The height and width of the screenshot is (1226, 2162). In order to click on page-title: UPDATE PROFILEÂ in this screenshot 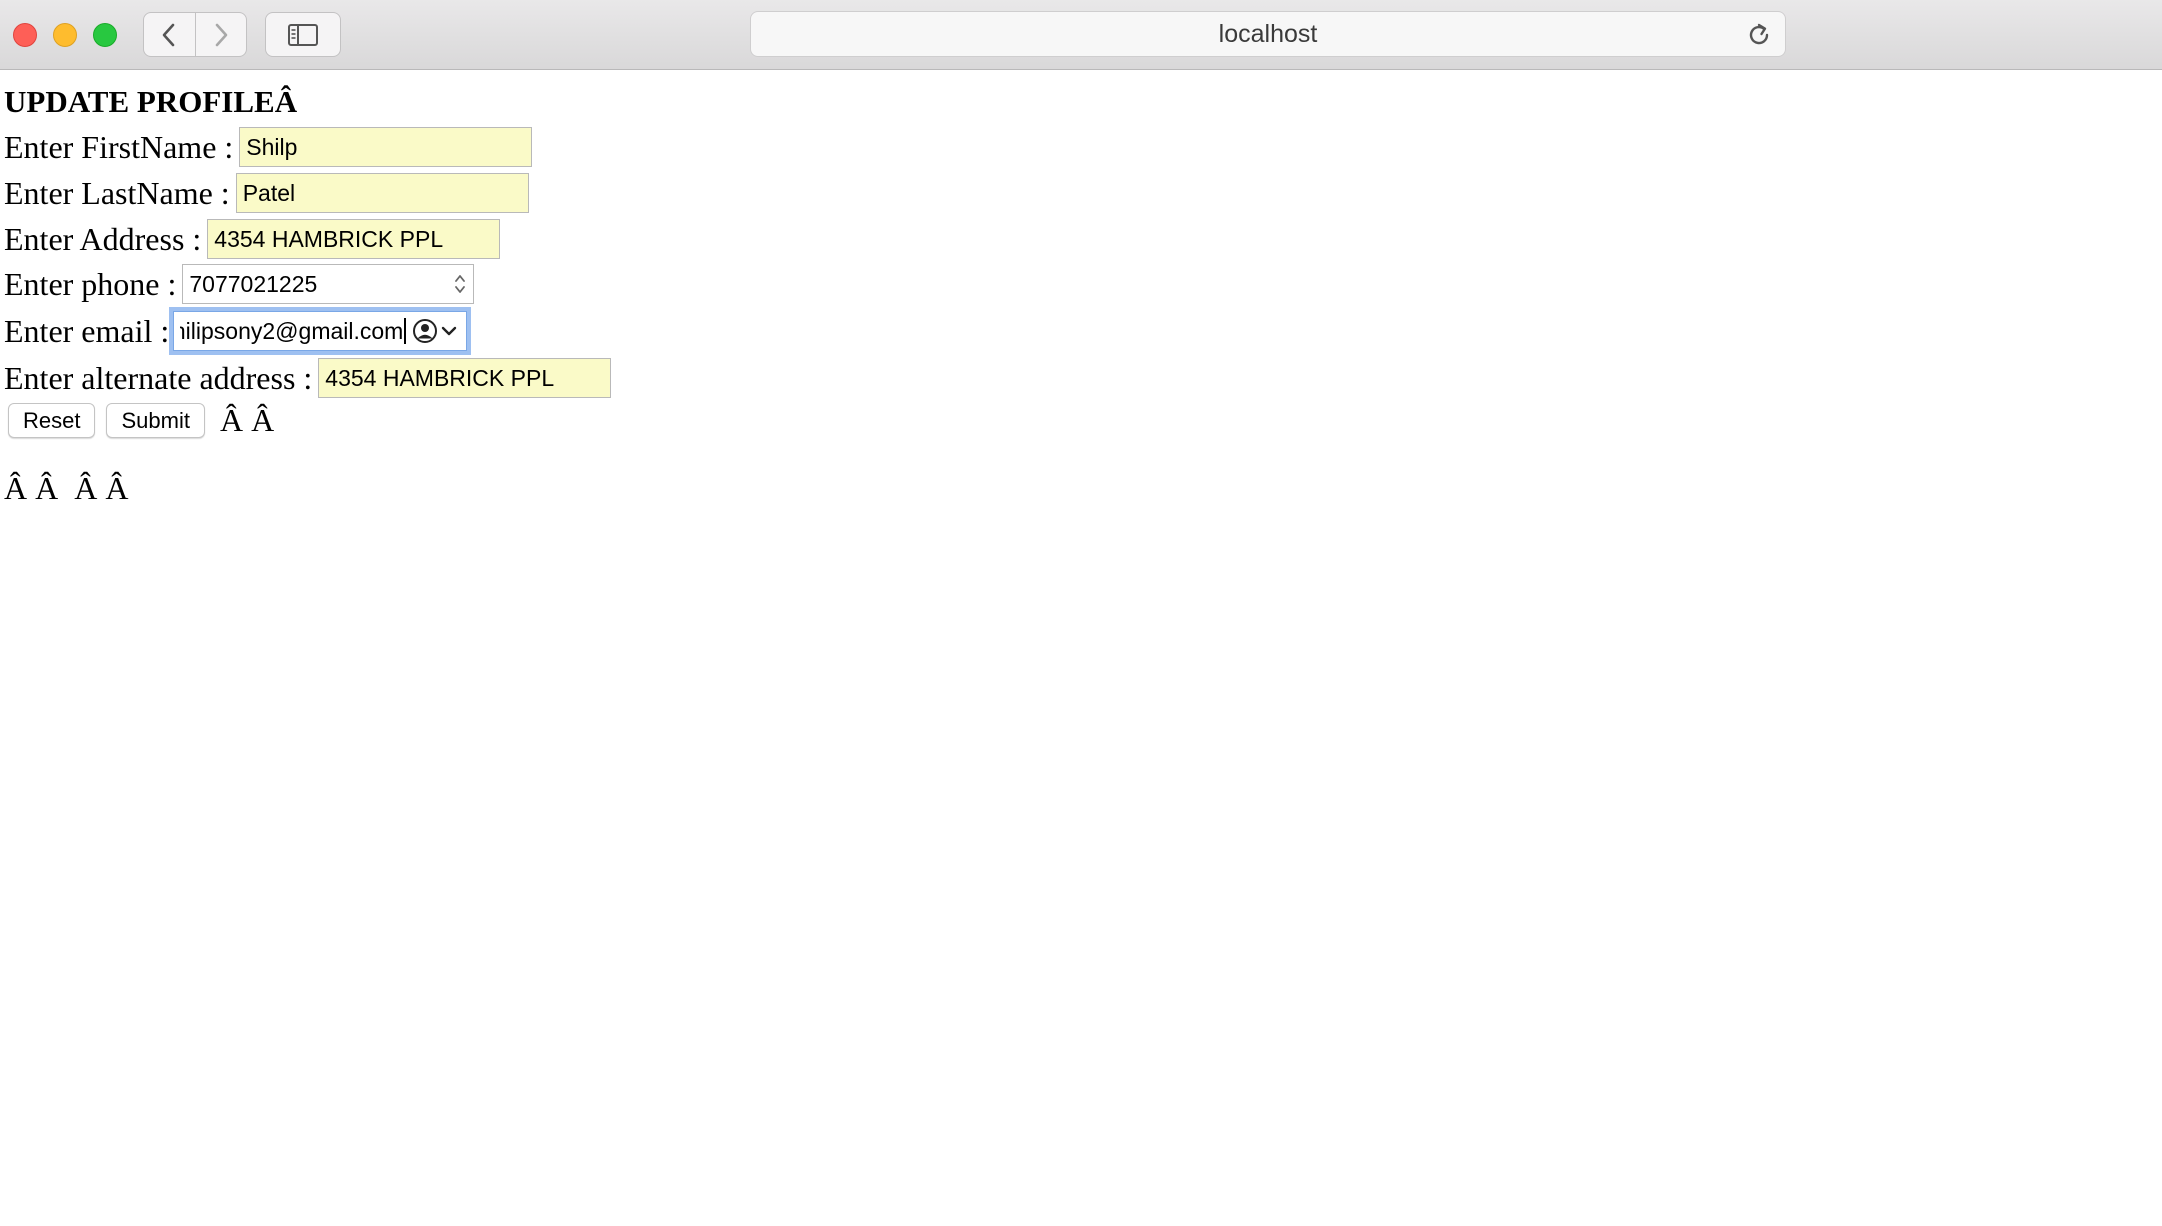, I will do `click(151, 101)`.